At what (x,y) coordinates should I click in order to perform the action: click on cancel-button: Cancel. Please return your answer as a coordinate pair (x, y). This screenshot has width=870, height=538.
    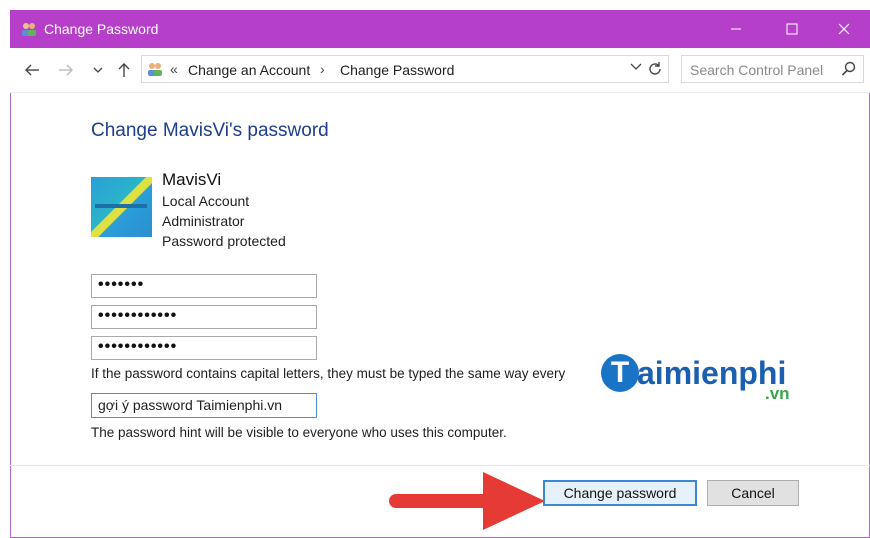
    Looking at the image, I should click on (753, 493).